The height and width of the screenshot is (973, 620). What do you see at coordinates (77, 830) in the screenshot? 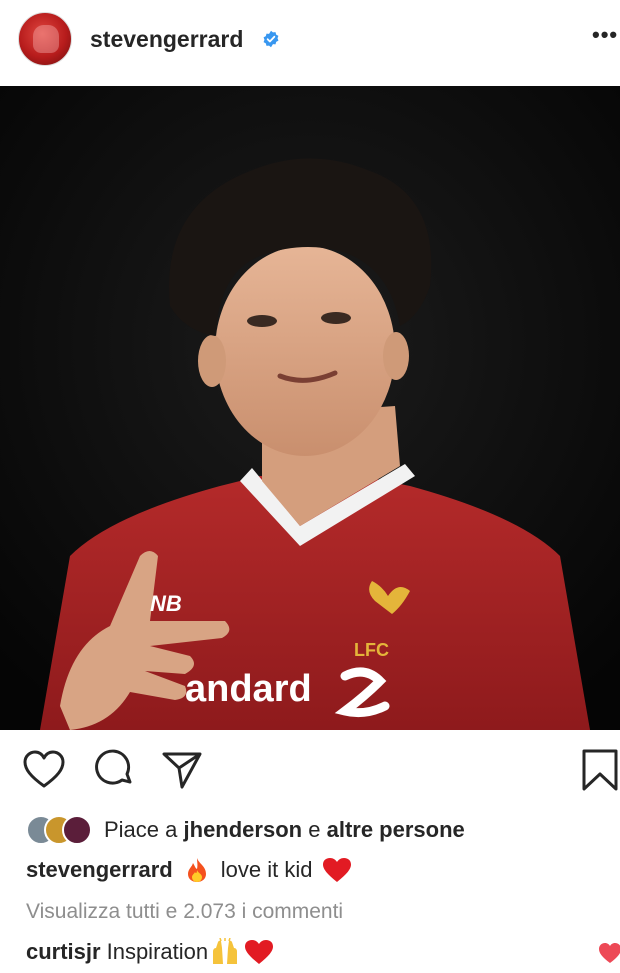
I see `liker-avatar` at bounding box center [77, 830].